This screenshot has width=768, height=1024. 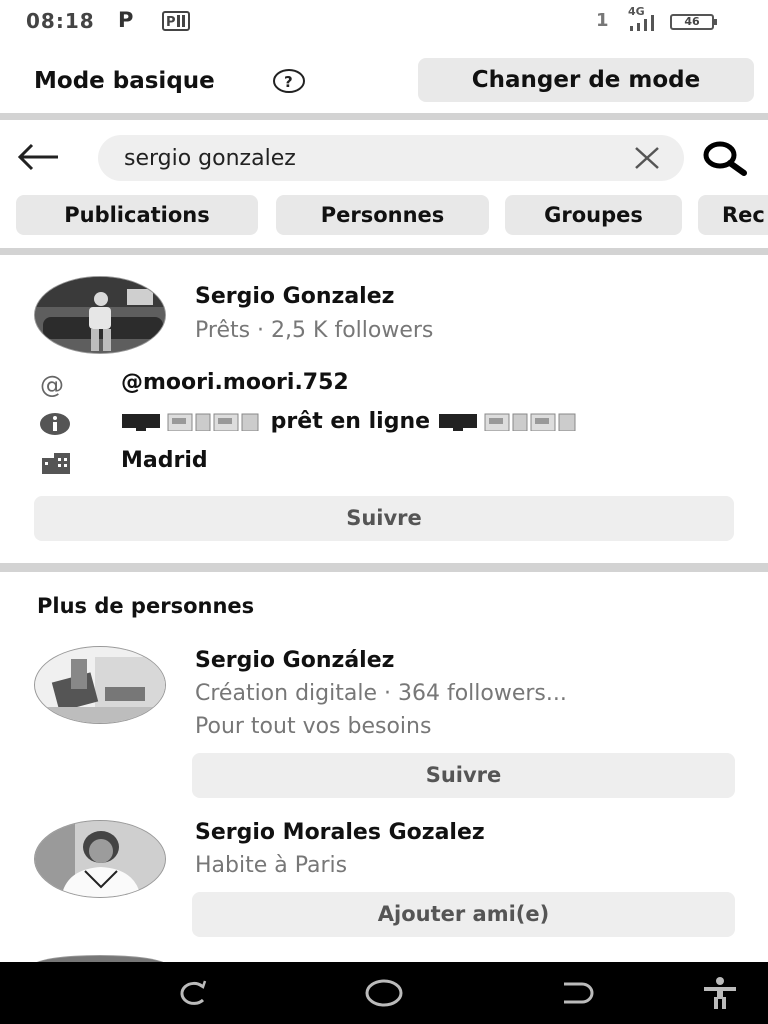 I want to click on recent-apps-icon, so click(x=192, y=993).